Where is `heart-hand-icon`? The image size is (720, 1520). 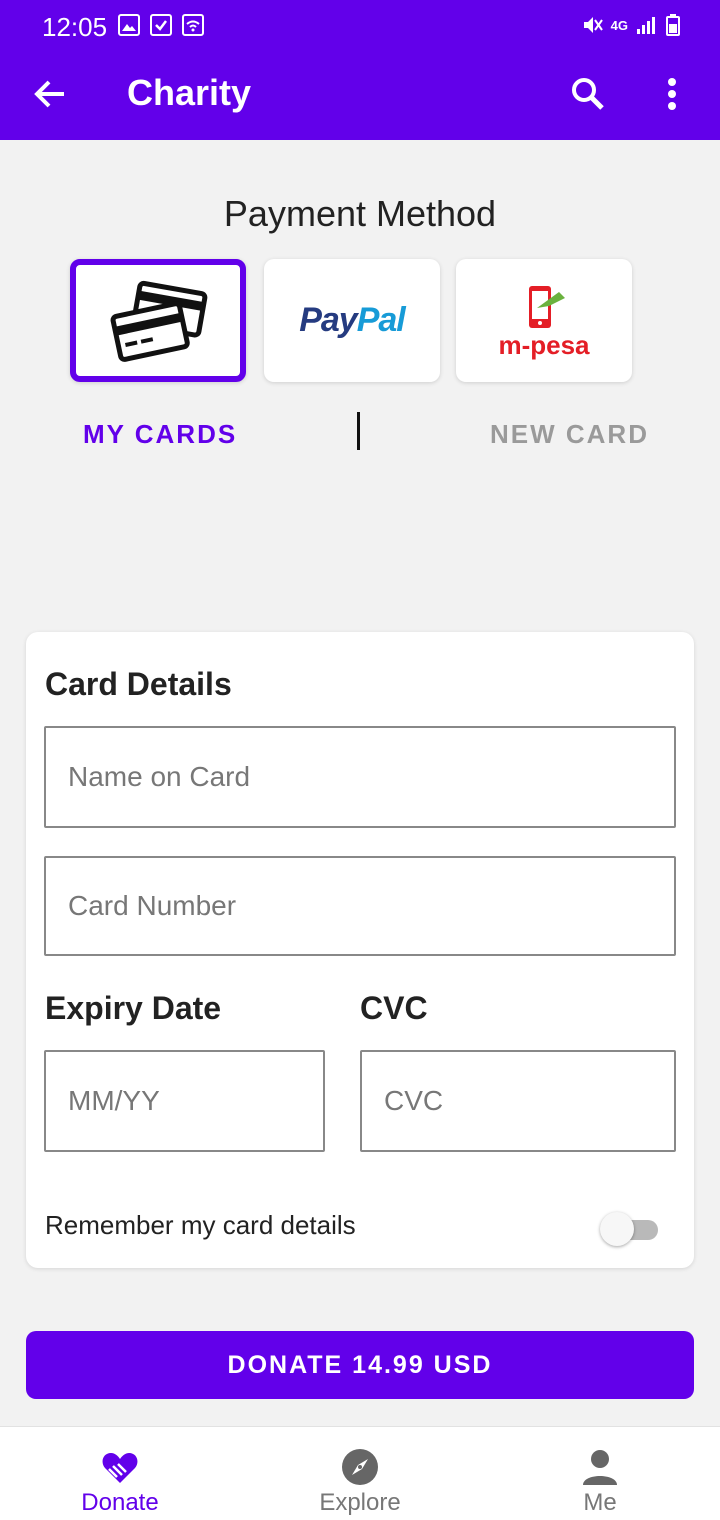
heart-hand-icon is located at coordinates (120, 1468).